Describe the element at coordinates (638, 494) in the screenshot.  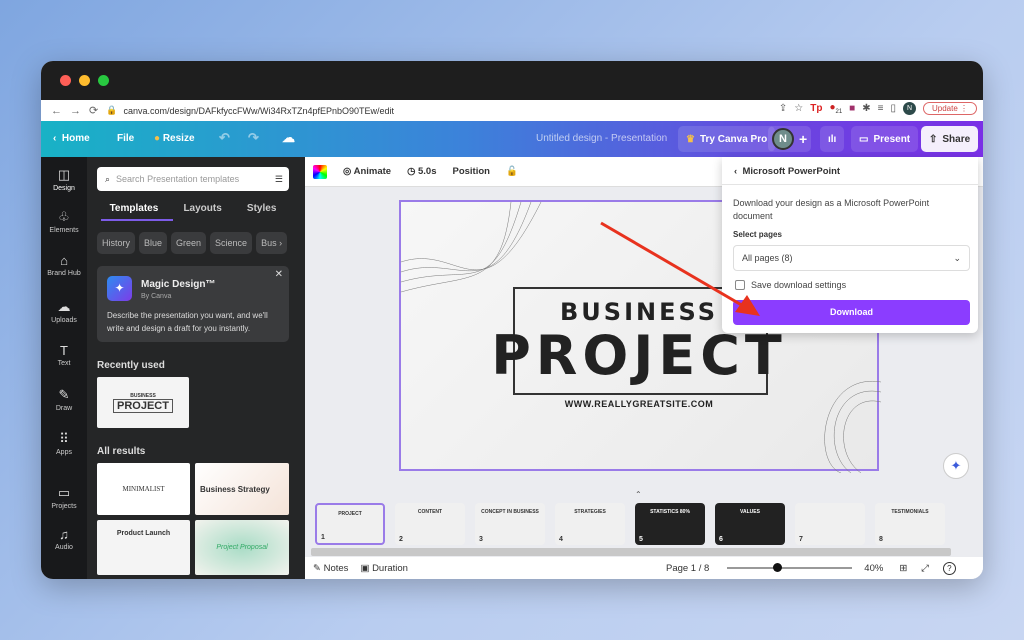
I see `collapse-handle: ⌃` at that location.